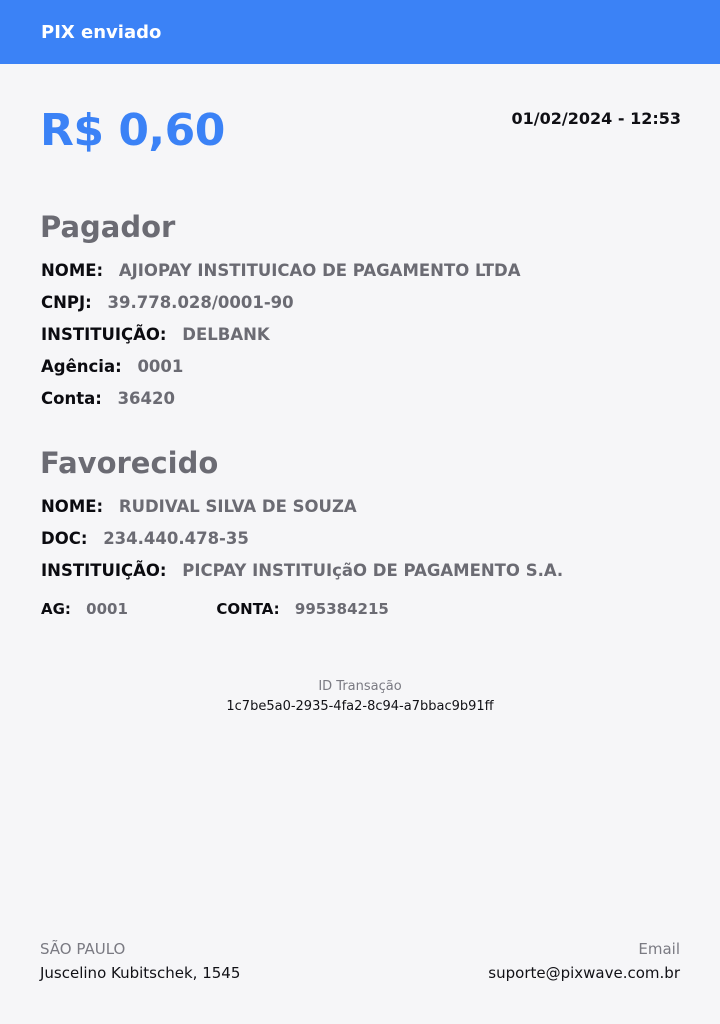 Image resolution: width=720 pixels, height=1024 pixels. I want to click on payer-agency-label: Agência:, so click(81, 366).